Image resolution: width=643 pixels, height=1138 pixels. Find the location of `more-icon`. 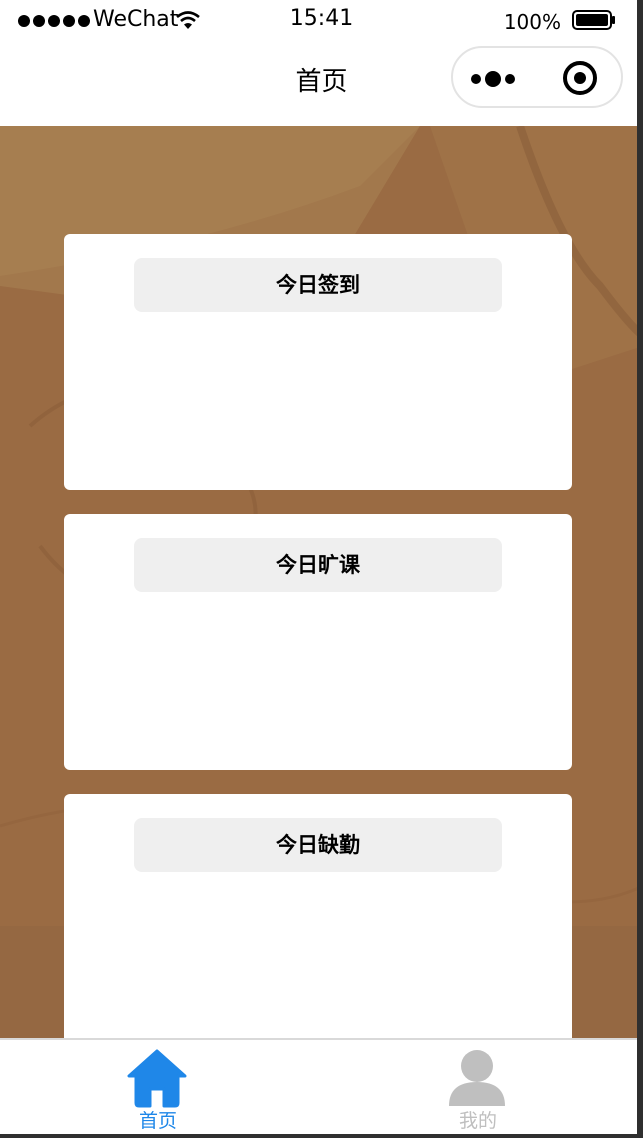

more-icon is located at coordinates (496, 79).